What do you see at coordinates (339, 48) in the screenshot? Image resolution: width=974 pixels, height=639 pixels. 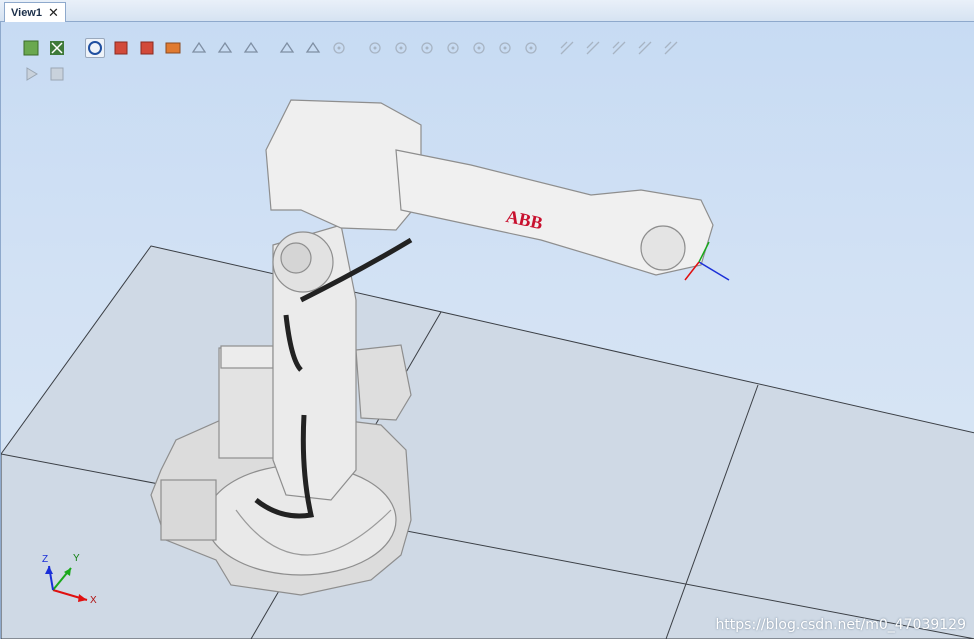 I see `snap-object-icon` at bounding box center [339, 48].